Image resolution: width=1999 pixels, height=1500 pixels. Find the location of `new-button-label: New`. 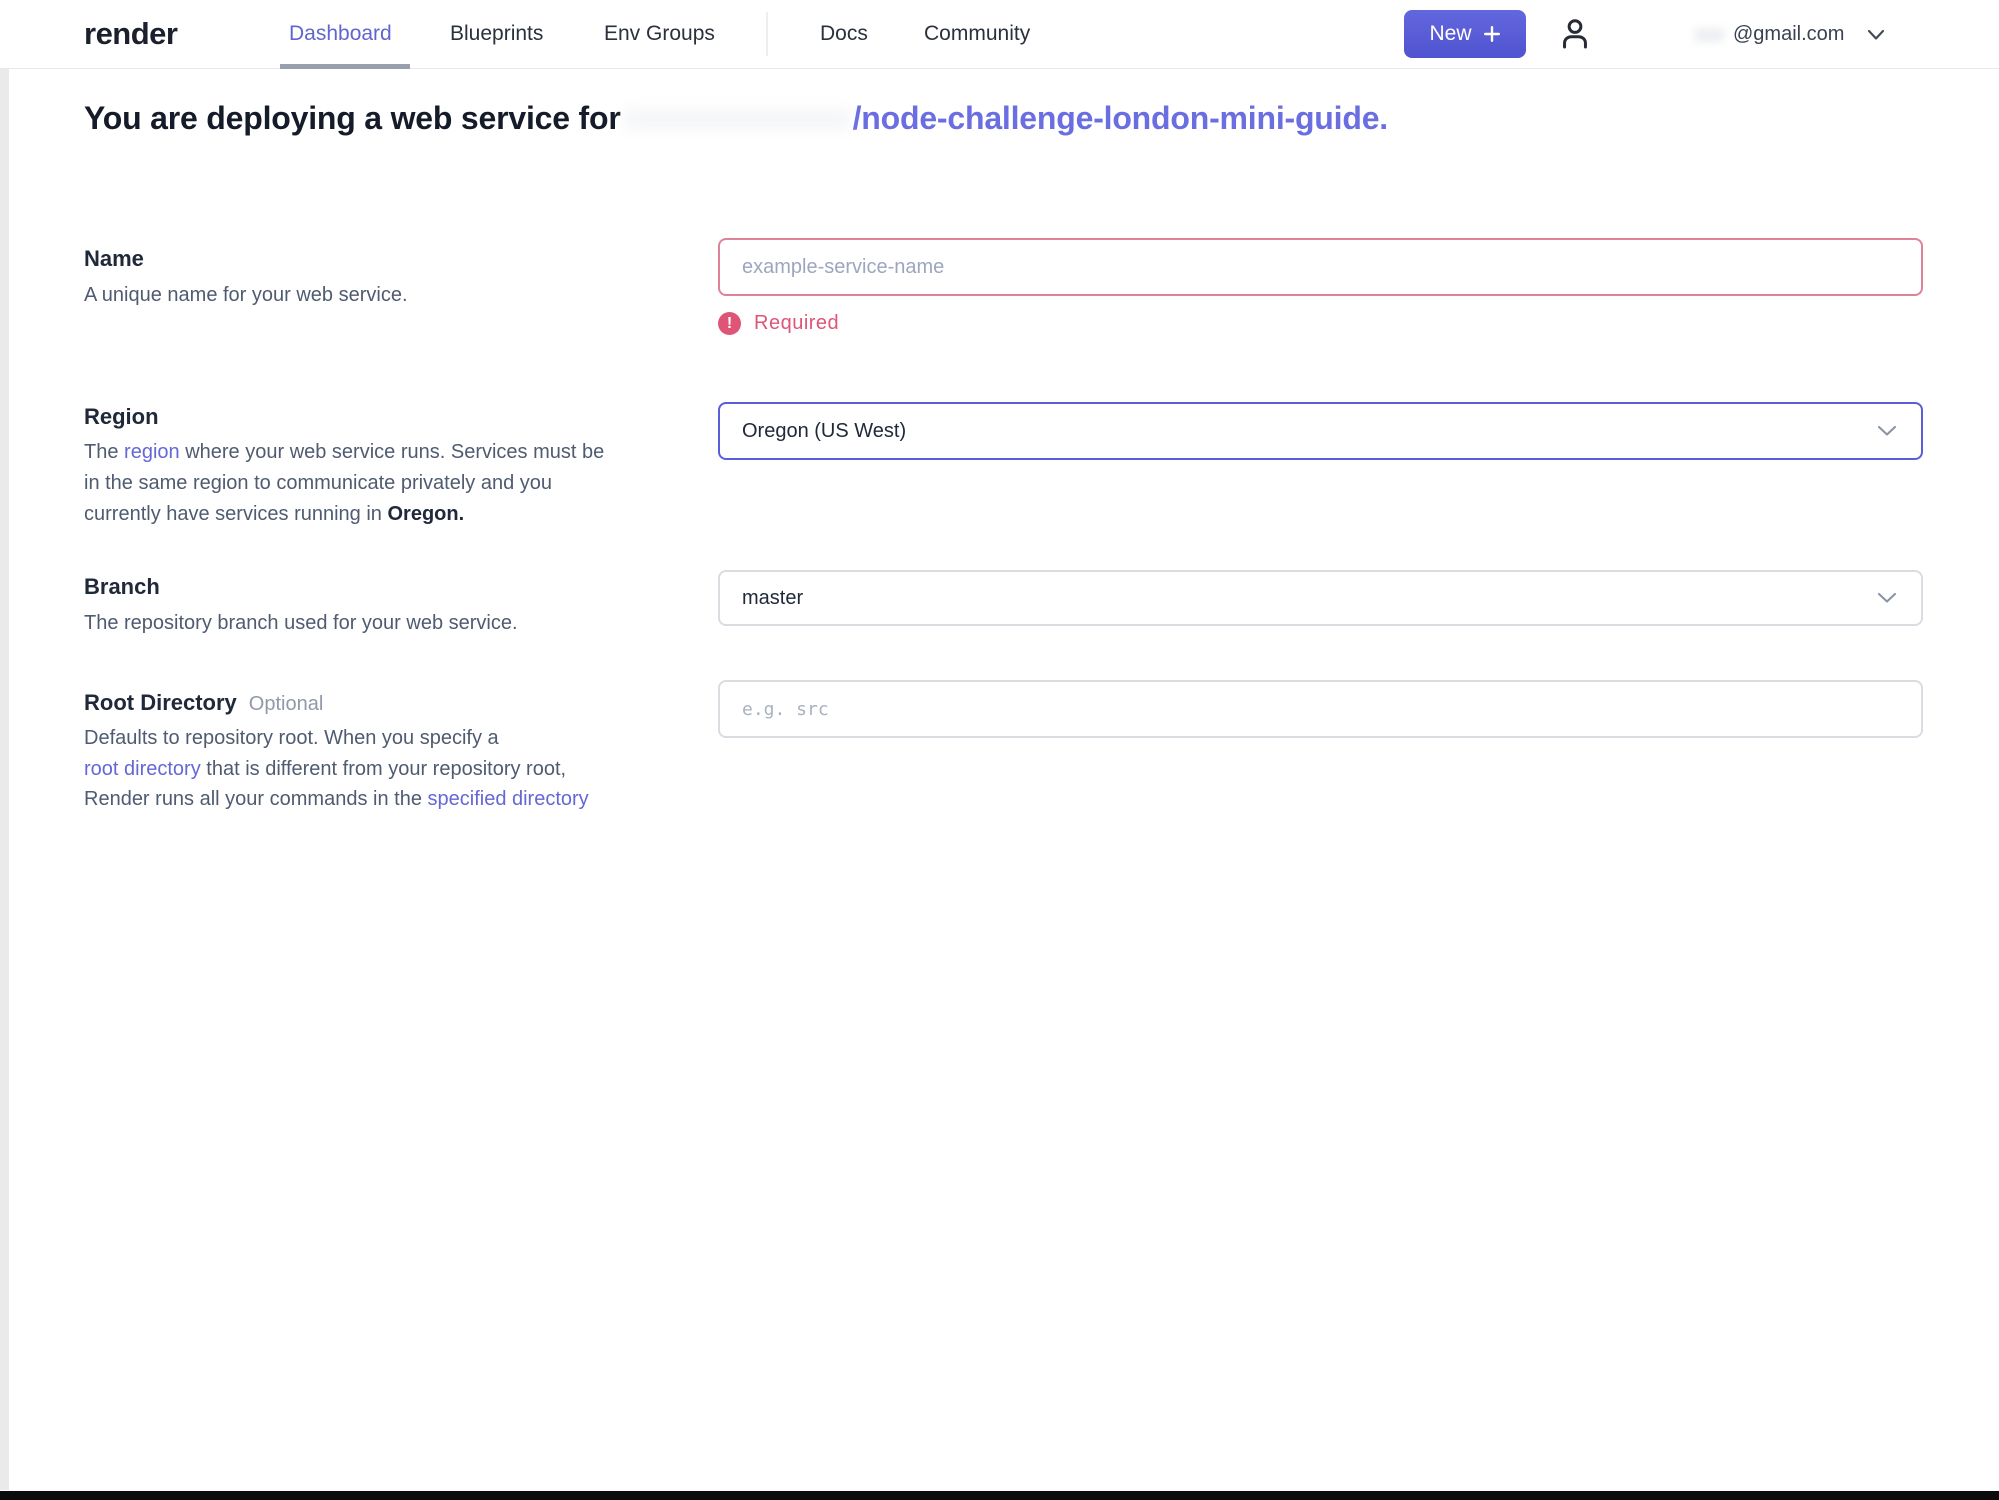

new-button-label: New is located at coordinates (1450, 33).